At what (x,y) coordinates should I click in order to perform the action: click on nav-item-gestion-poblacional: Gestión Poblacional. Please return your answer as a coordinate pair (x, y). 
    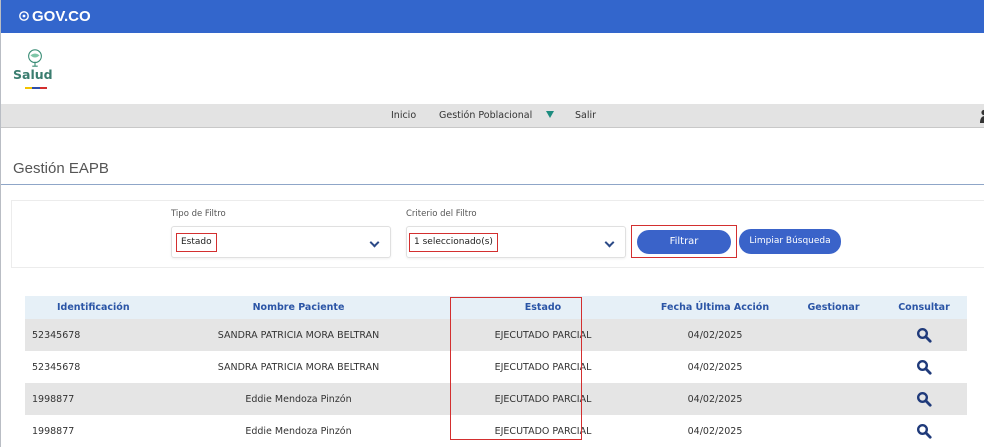
    Looking at the image, I should click on (485, 115).